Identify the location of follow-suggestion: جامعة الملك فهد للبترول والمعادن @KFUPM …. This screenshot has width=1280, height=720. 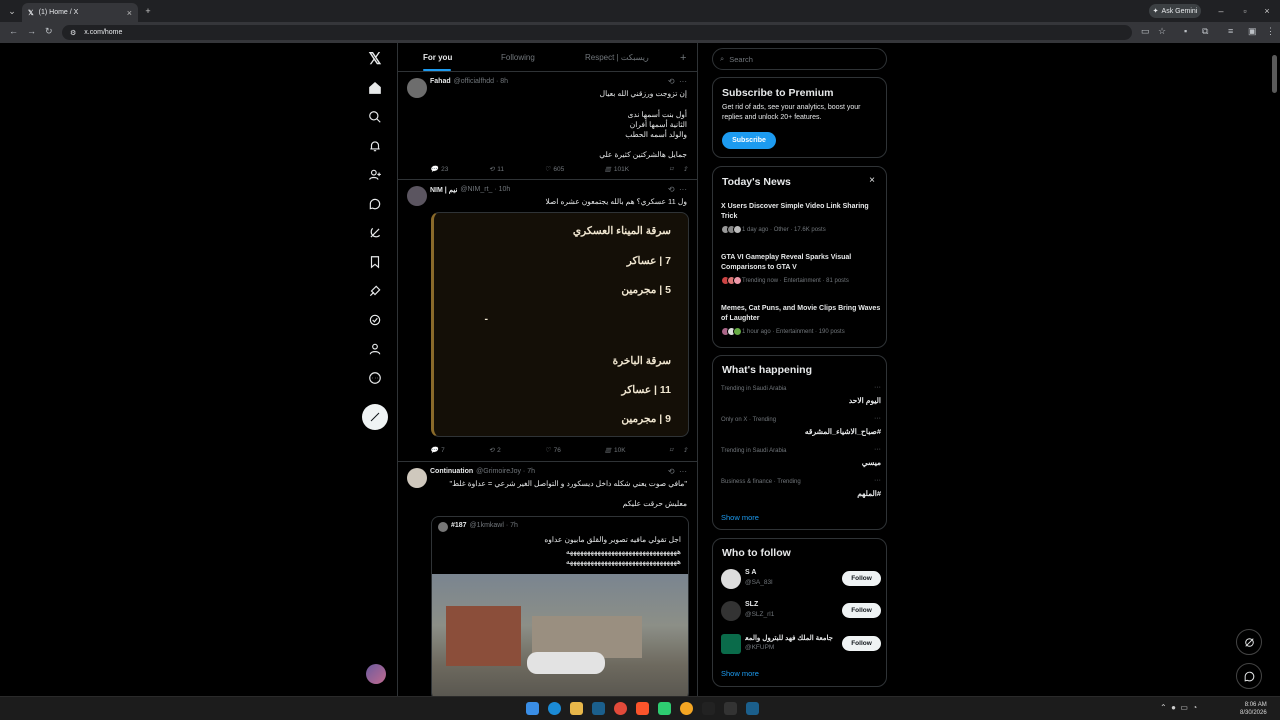
(801, 644).